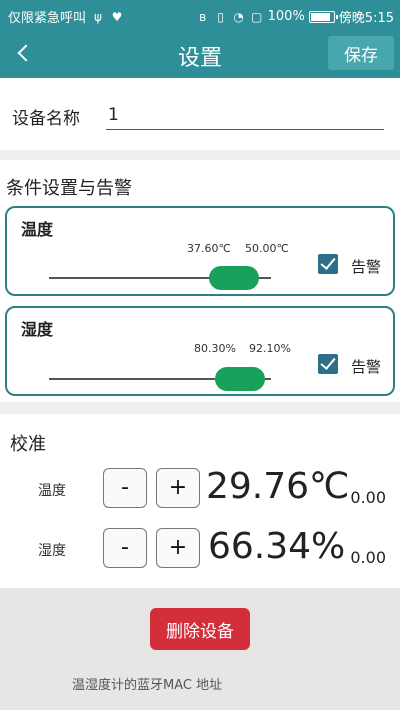  Describe the element at coordinates (245, 115) in the screenshot. I see `device-name-input` at that location.